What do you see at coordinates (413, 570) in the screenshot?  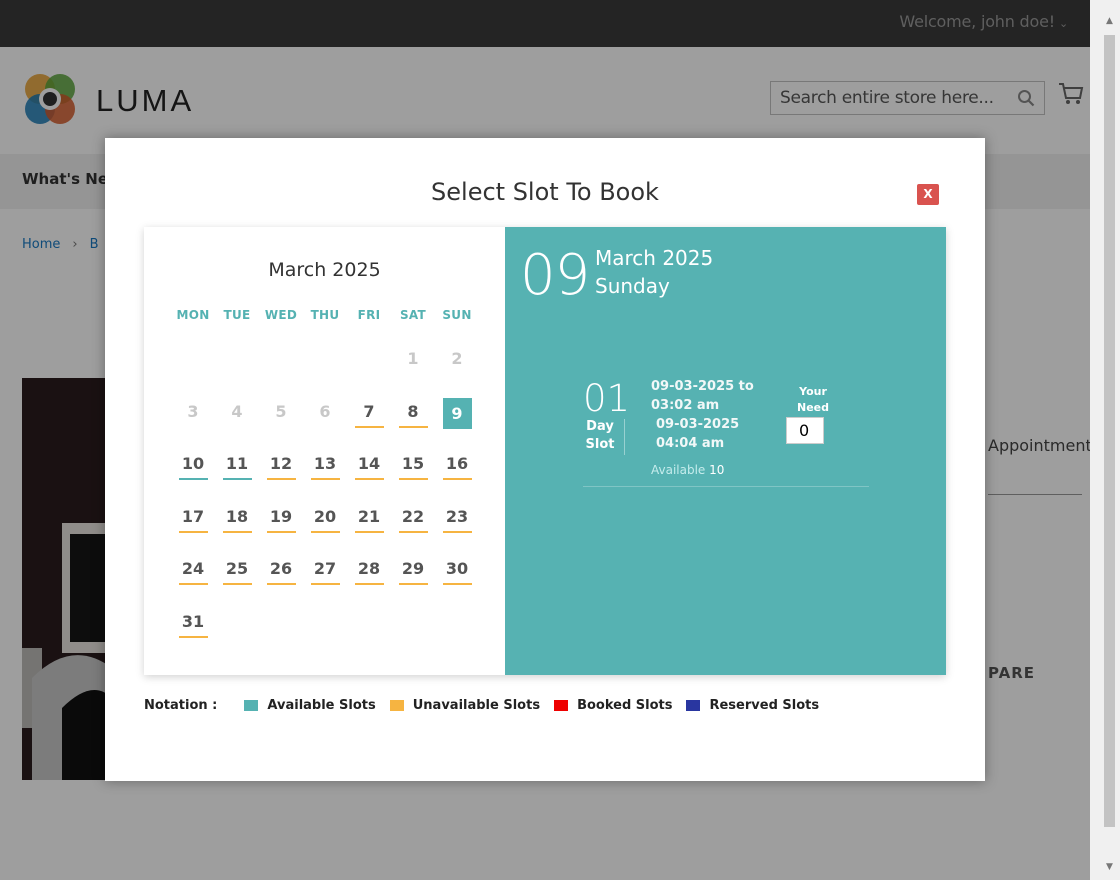 I see `calendar-day-label: 29` at bounding box center [413, 570].